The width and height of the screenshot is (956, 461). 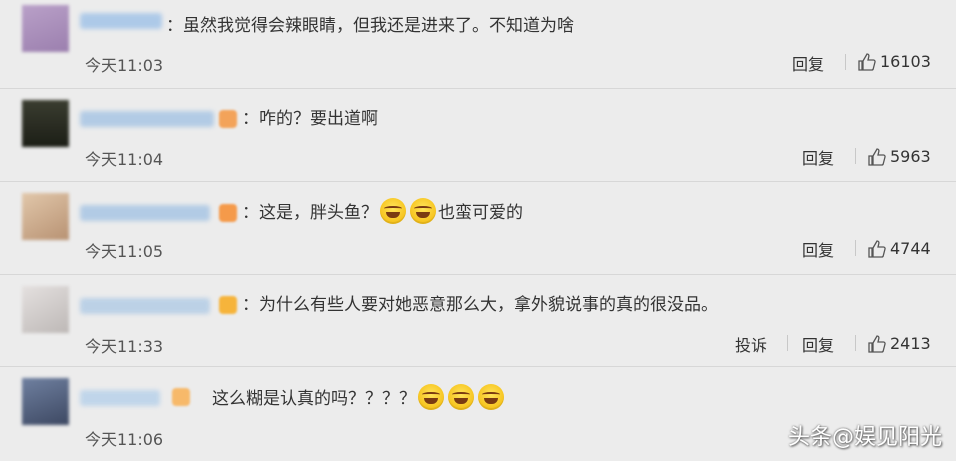 I want to click on comment-time: 今天11:03, so click(x=124, y=65).